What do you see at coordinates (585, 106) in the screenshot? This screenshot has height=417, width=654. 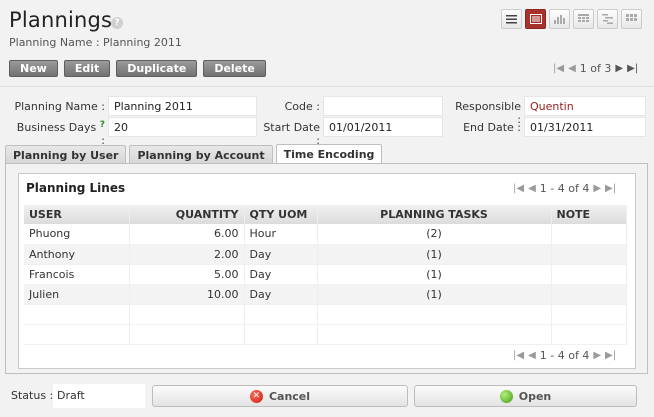 I see `responsible-field: Quentin` at bounding box center [585, 106].